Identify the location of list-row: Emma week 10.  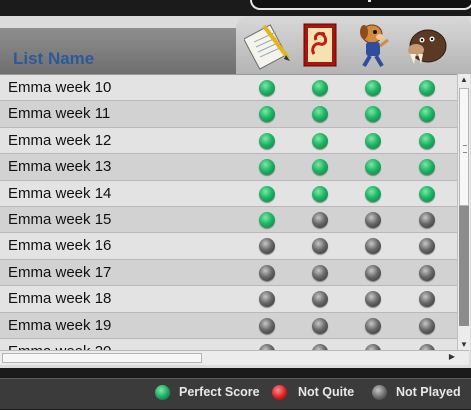
(228, 88).